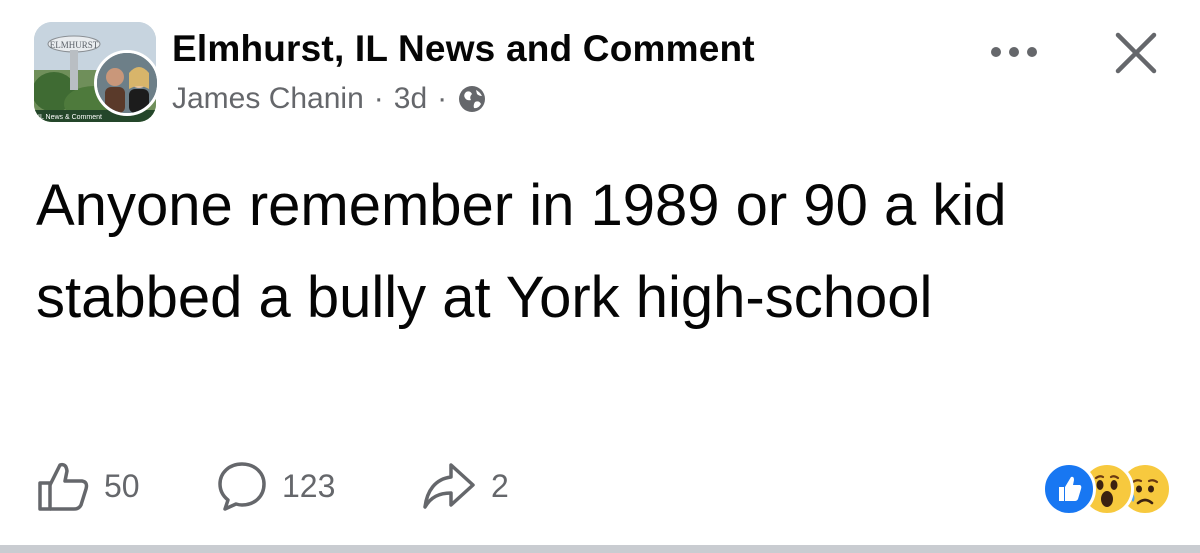  Describe the element at coordinates (449, 486) in the screenshot. I see `share-arrow-icon` at that location.